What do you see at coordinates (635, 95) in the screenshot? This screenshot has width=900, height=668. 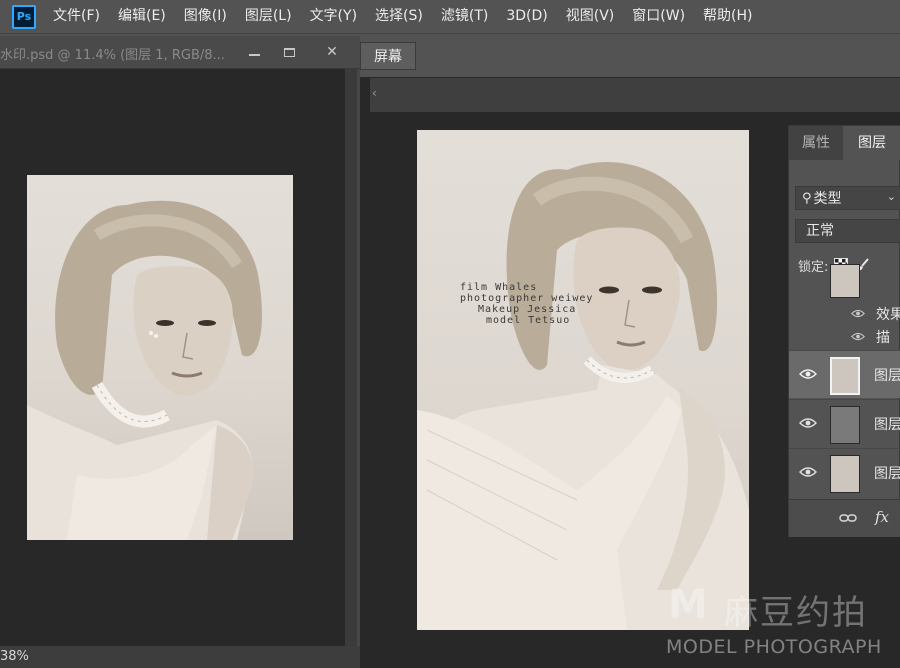 I see `document-tab-strip` at bounding box center [635, 95].